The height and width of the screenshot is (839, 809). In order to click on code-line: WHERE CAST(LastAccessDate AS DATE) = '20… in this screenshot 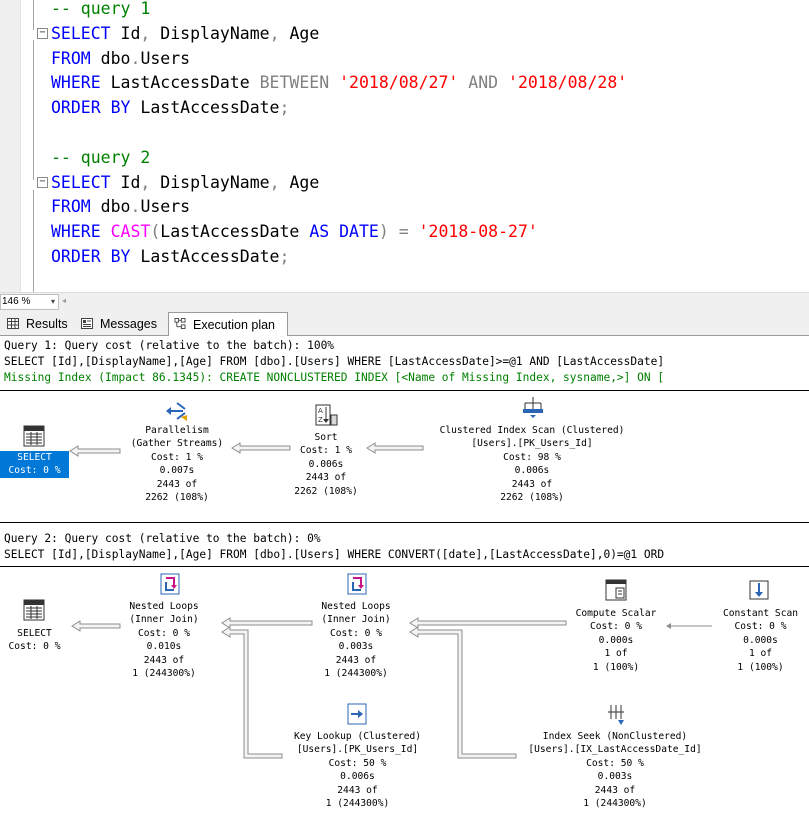, I will do `click(294, 232)`.